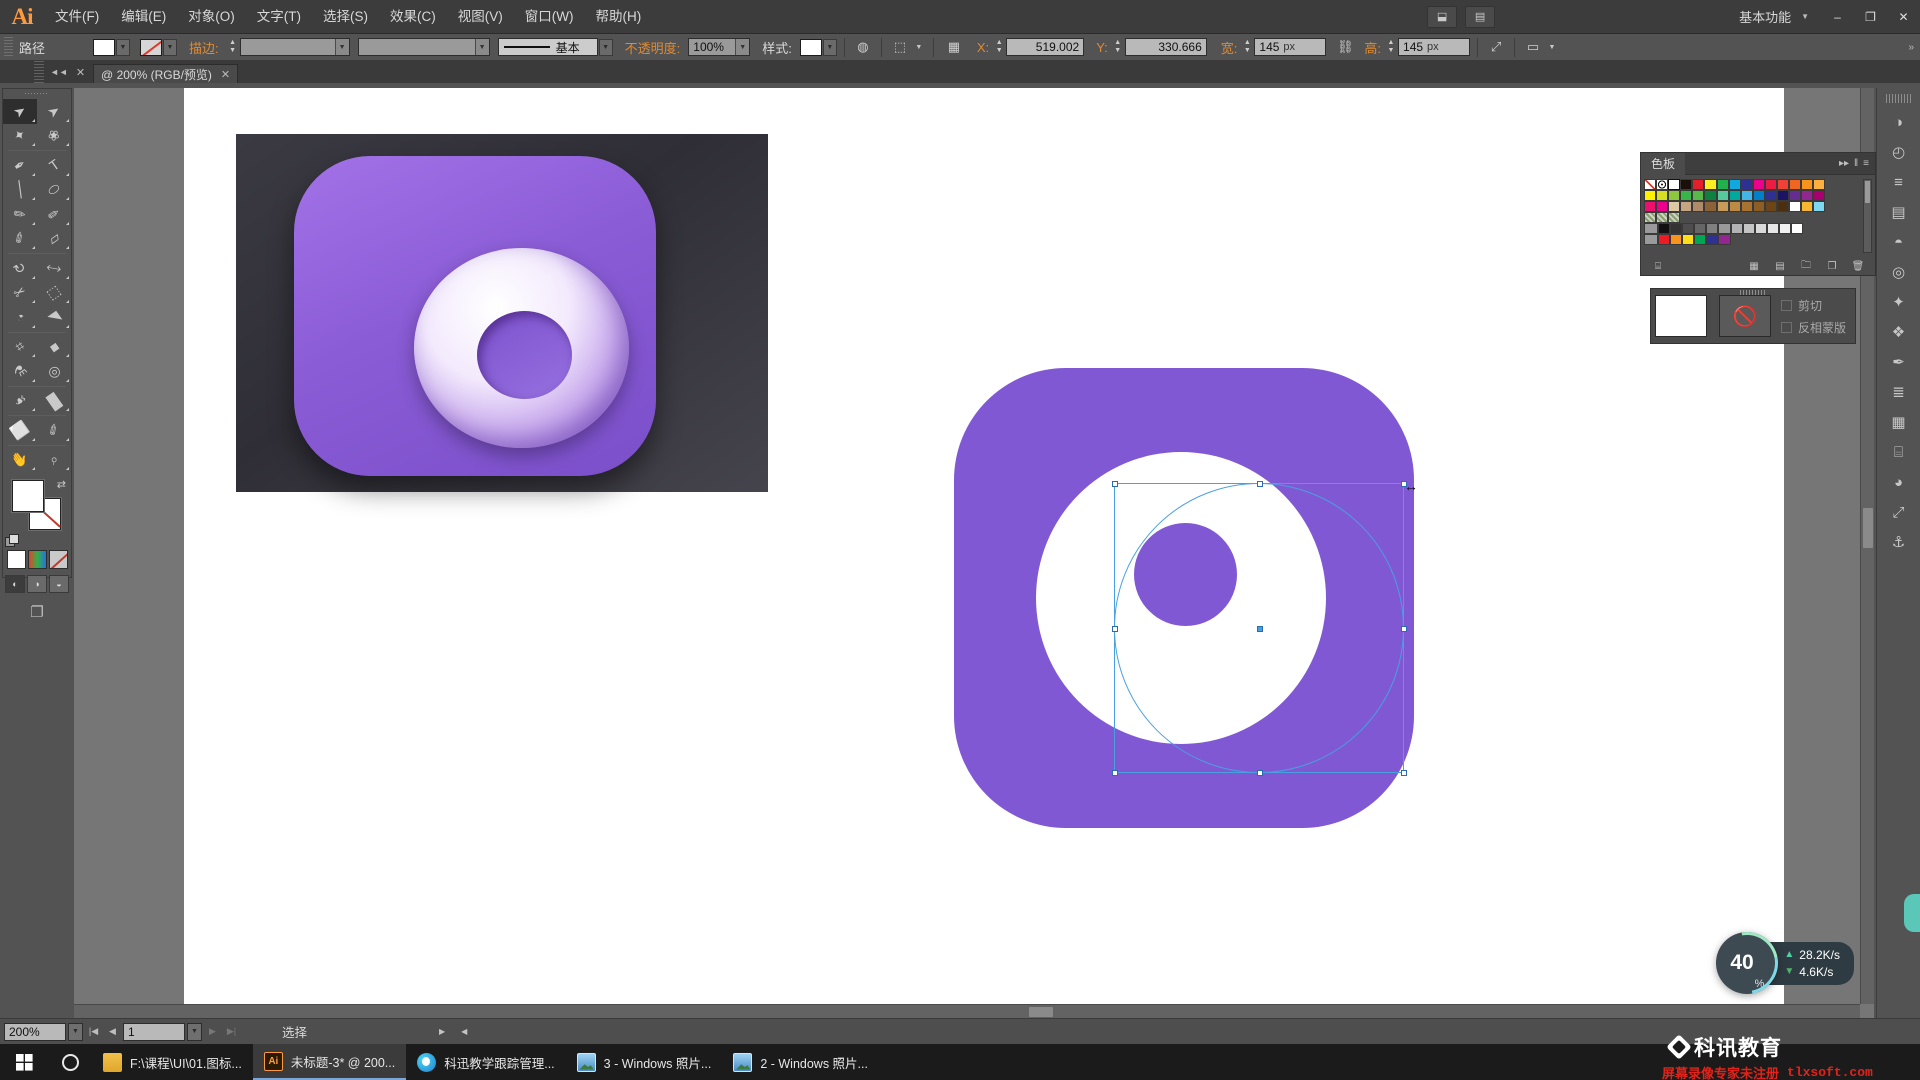  What do you see at coordinates (39, 72) in the screenshot?
I see `tab-bar-grip` at bounding box center [39, 72].